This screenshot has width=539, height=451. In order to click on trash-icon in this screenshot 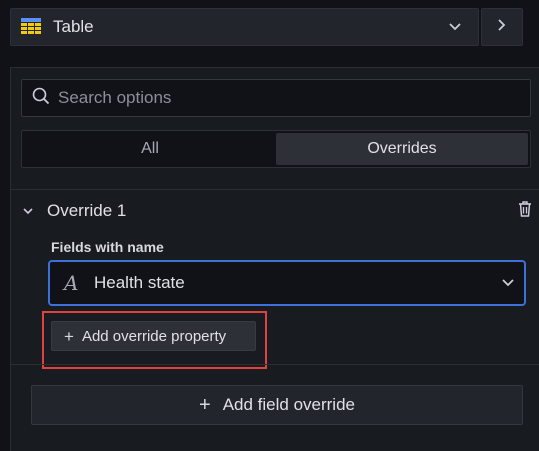, I will do `click(525, 211)`.